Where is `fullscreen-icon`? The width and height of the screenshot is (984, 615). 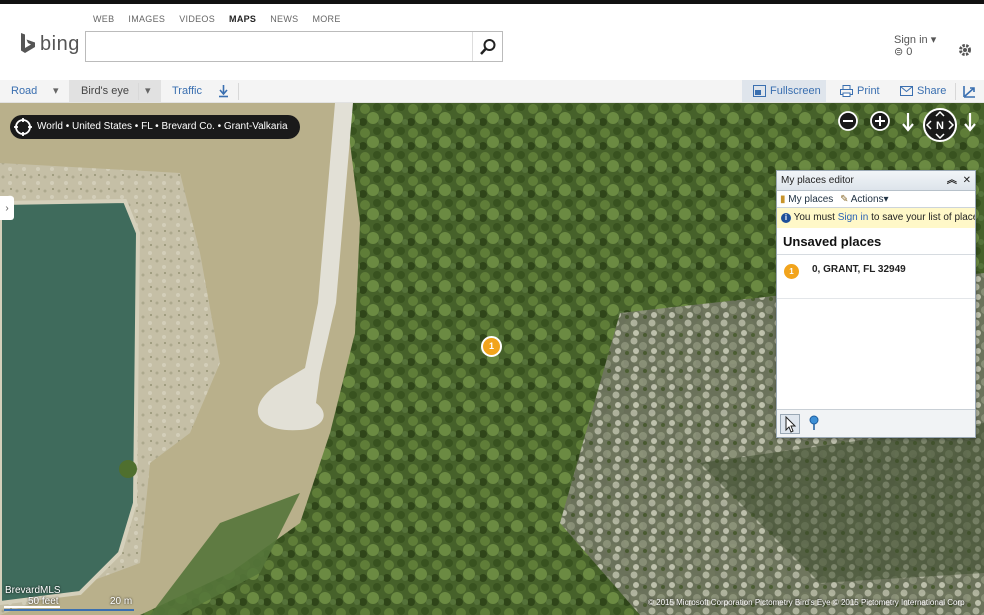 fullscreen-icon is located at coordinates (759, 91).